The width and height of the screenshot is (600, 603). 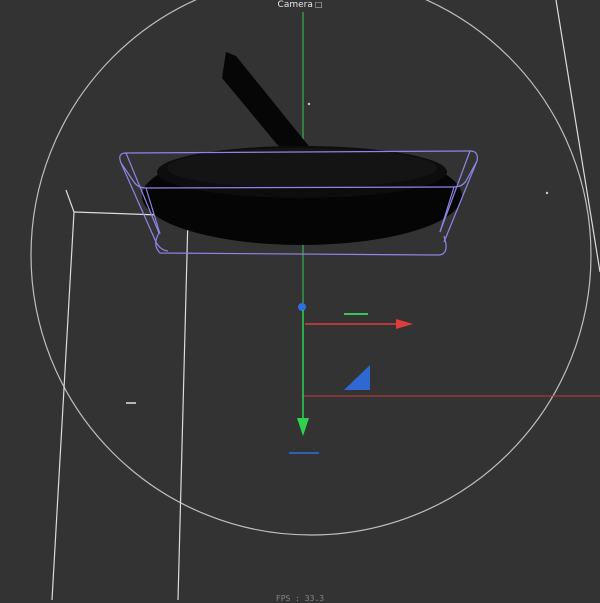 I want to click on camera-icon: □, so click(x=318, y=4).